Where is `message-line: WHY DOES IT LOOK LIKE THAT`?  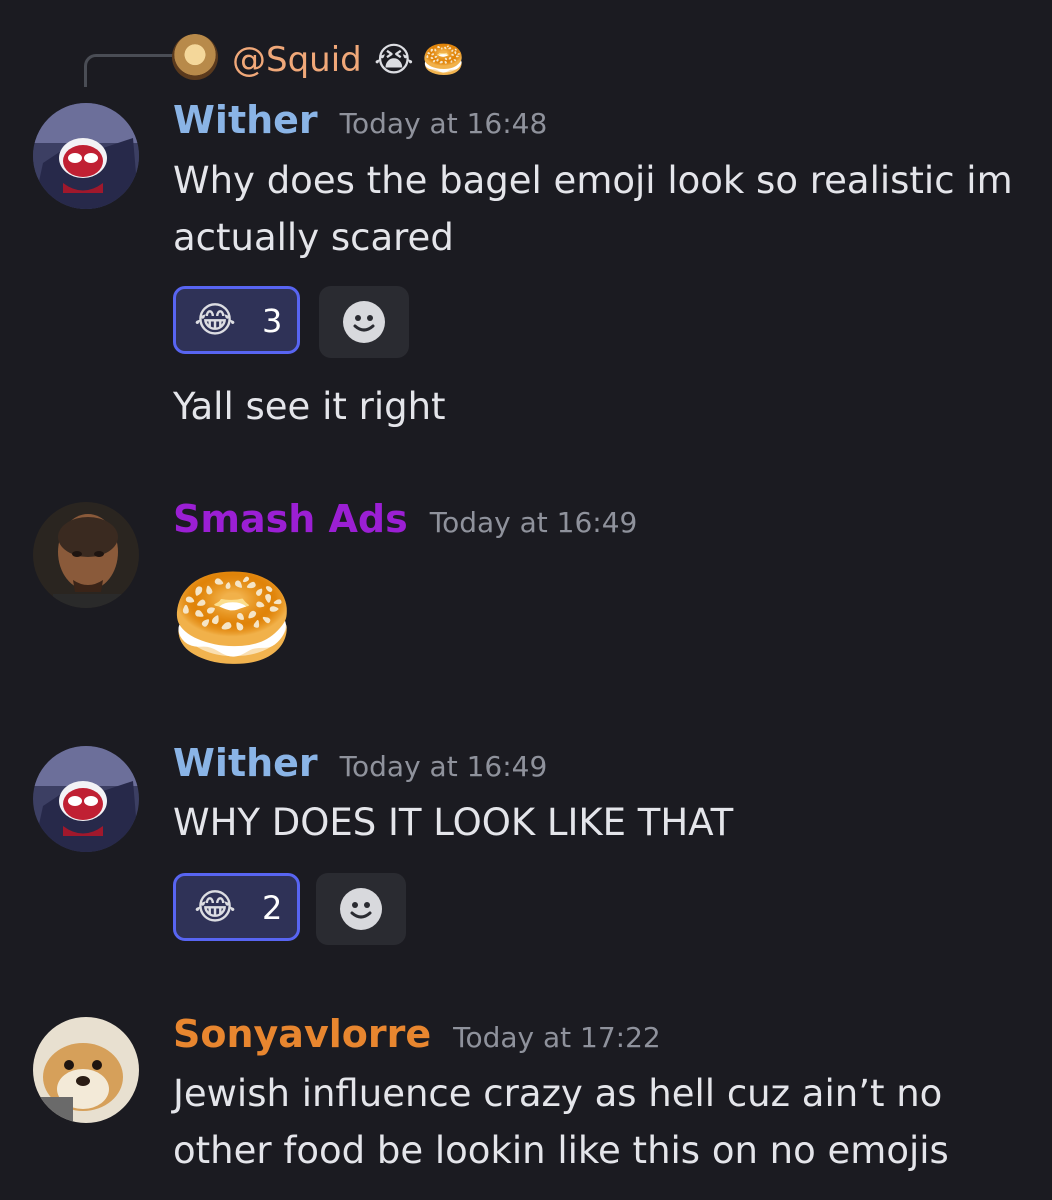
message-line: WHY DOES IT LOOK LIKE THAT is located at coordinates (453, 822).